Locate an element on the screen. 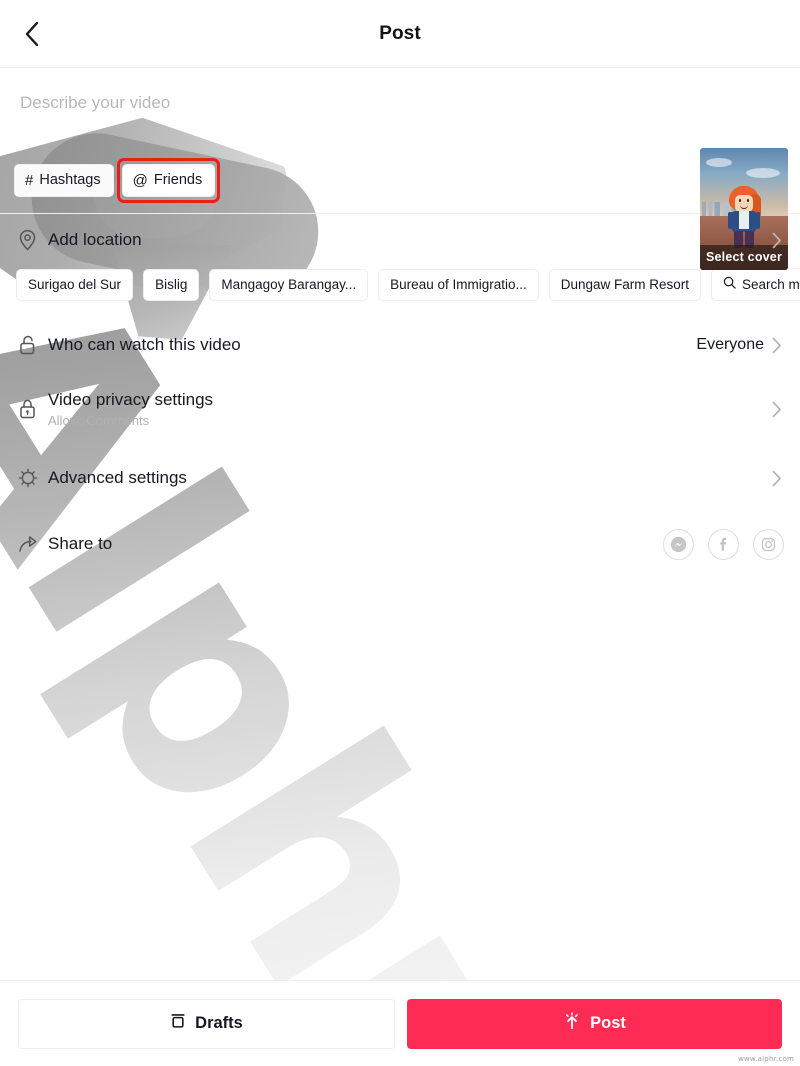  upload-arrow-icon is located at coordinates (572, 1023).